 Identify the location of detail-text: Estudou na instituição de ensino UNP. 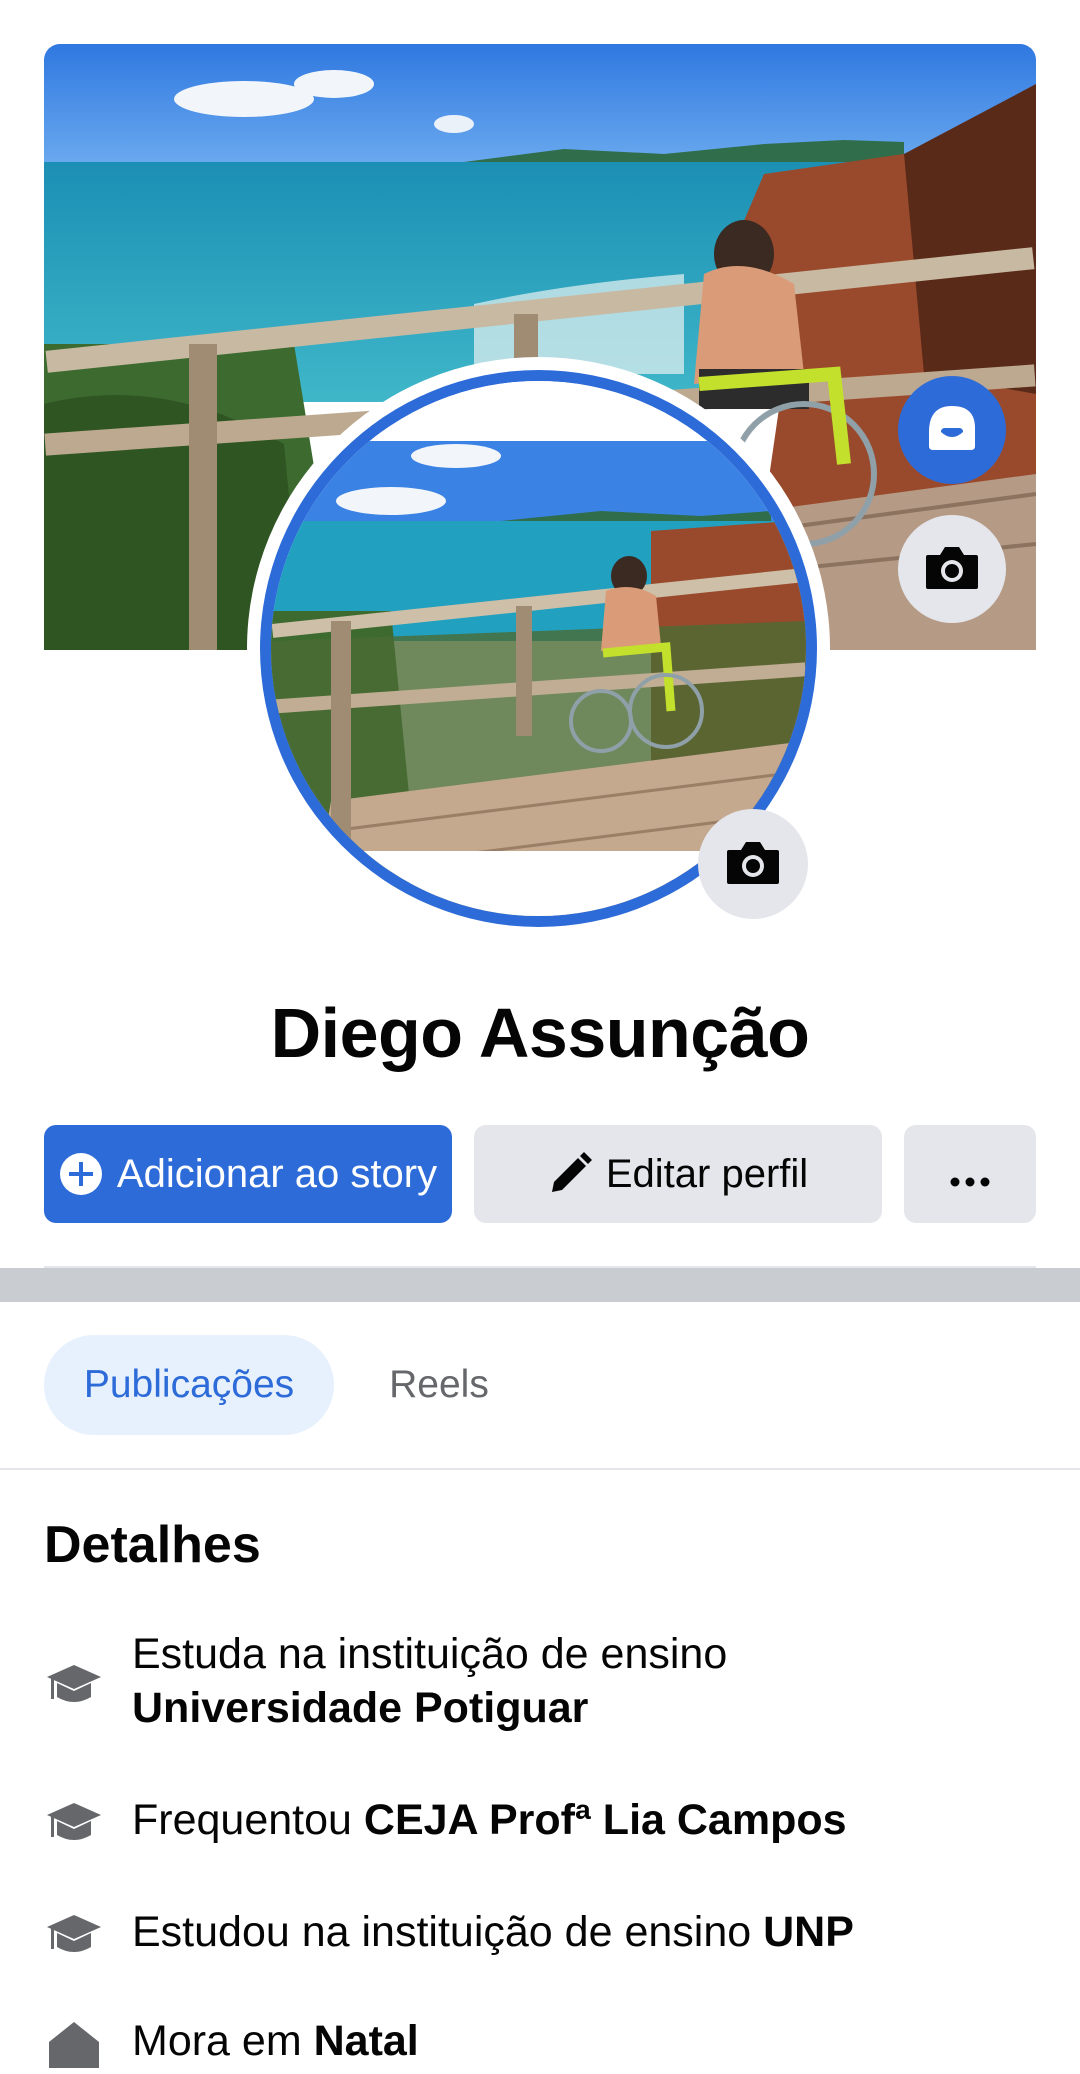
(493, 1932).